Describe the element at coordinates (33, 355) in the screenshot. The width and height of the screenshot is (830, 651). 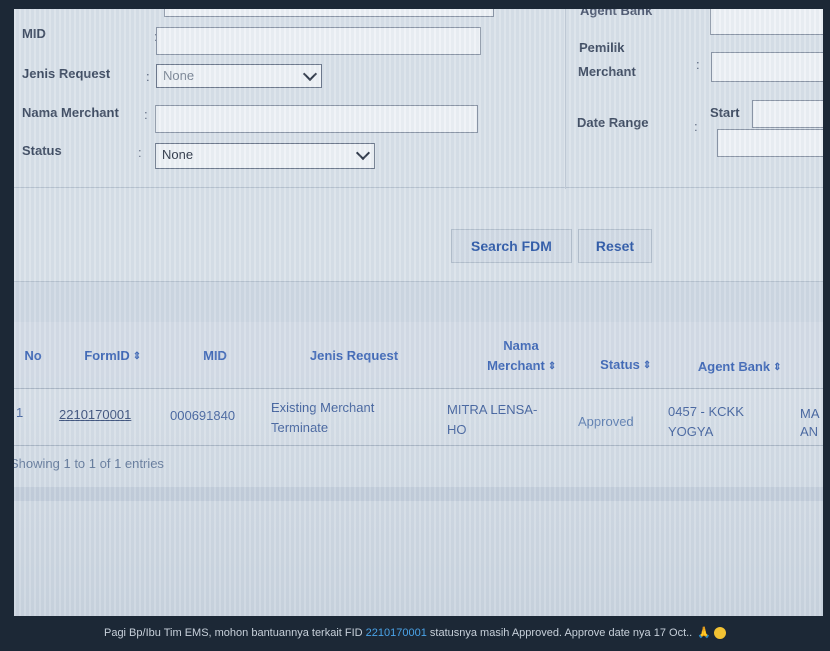
I see `col-header-no: No` at that location.